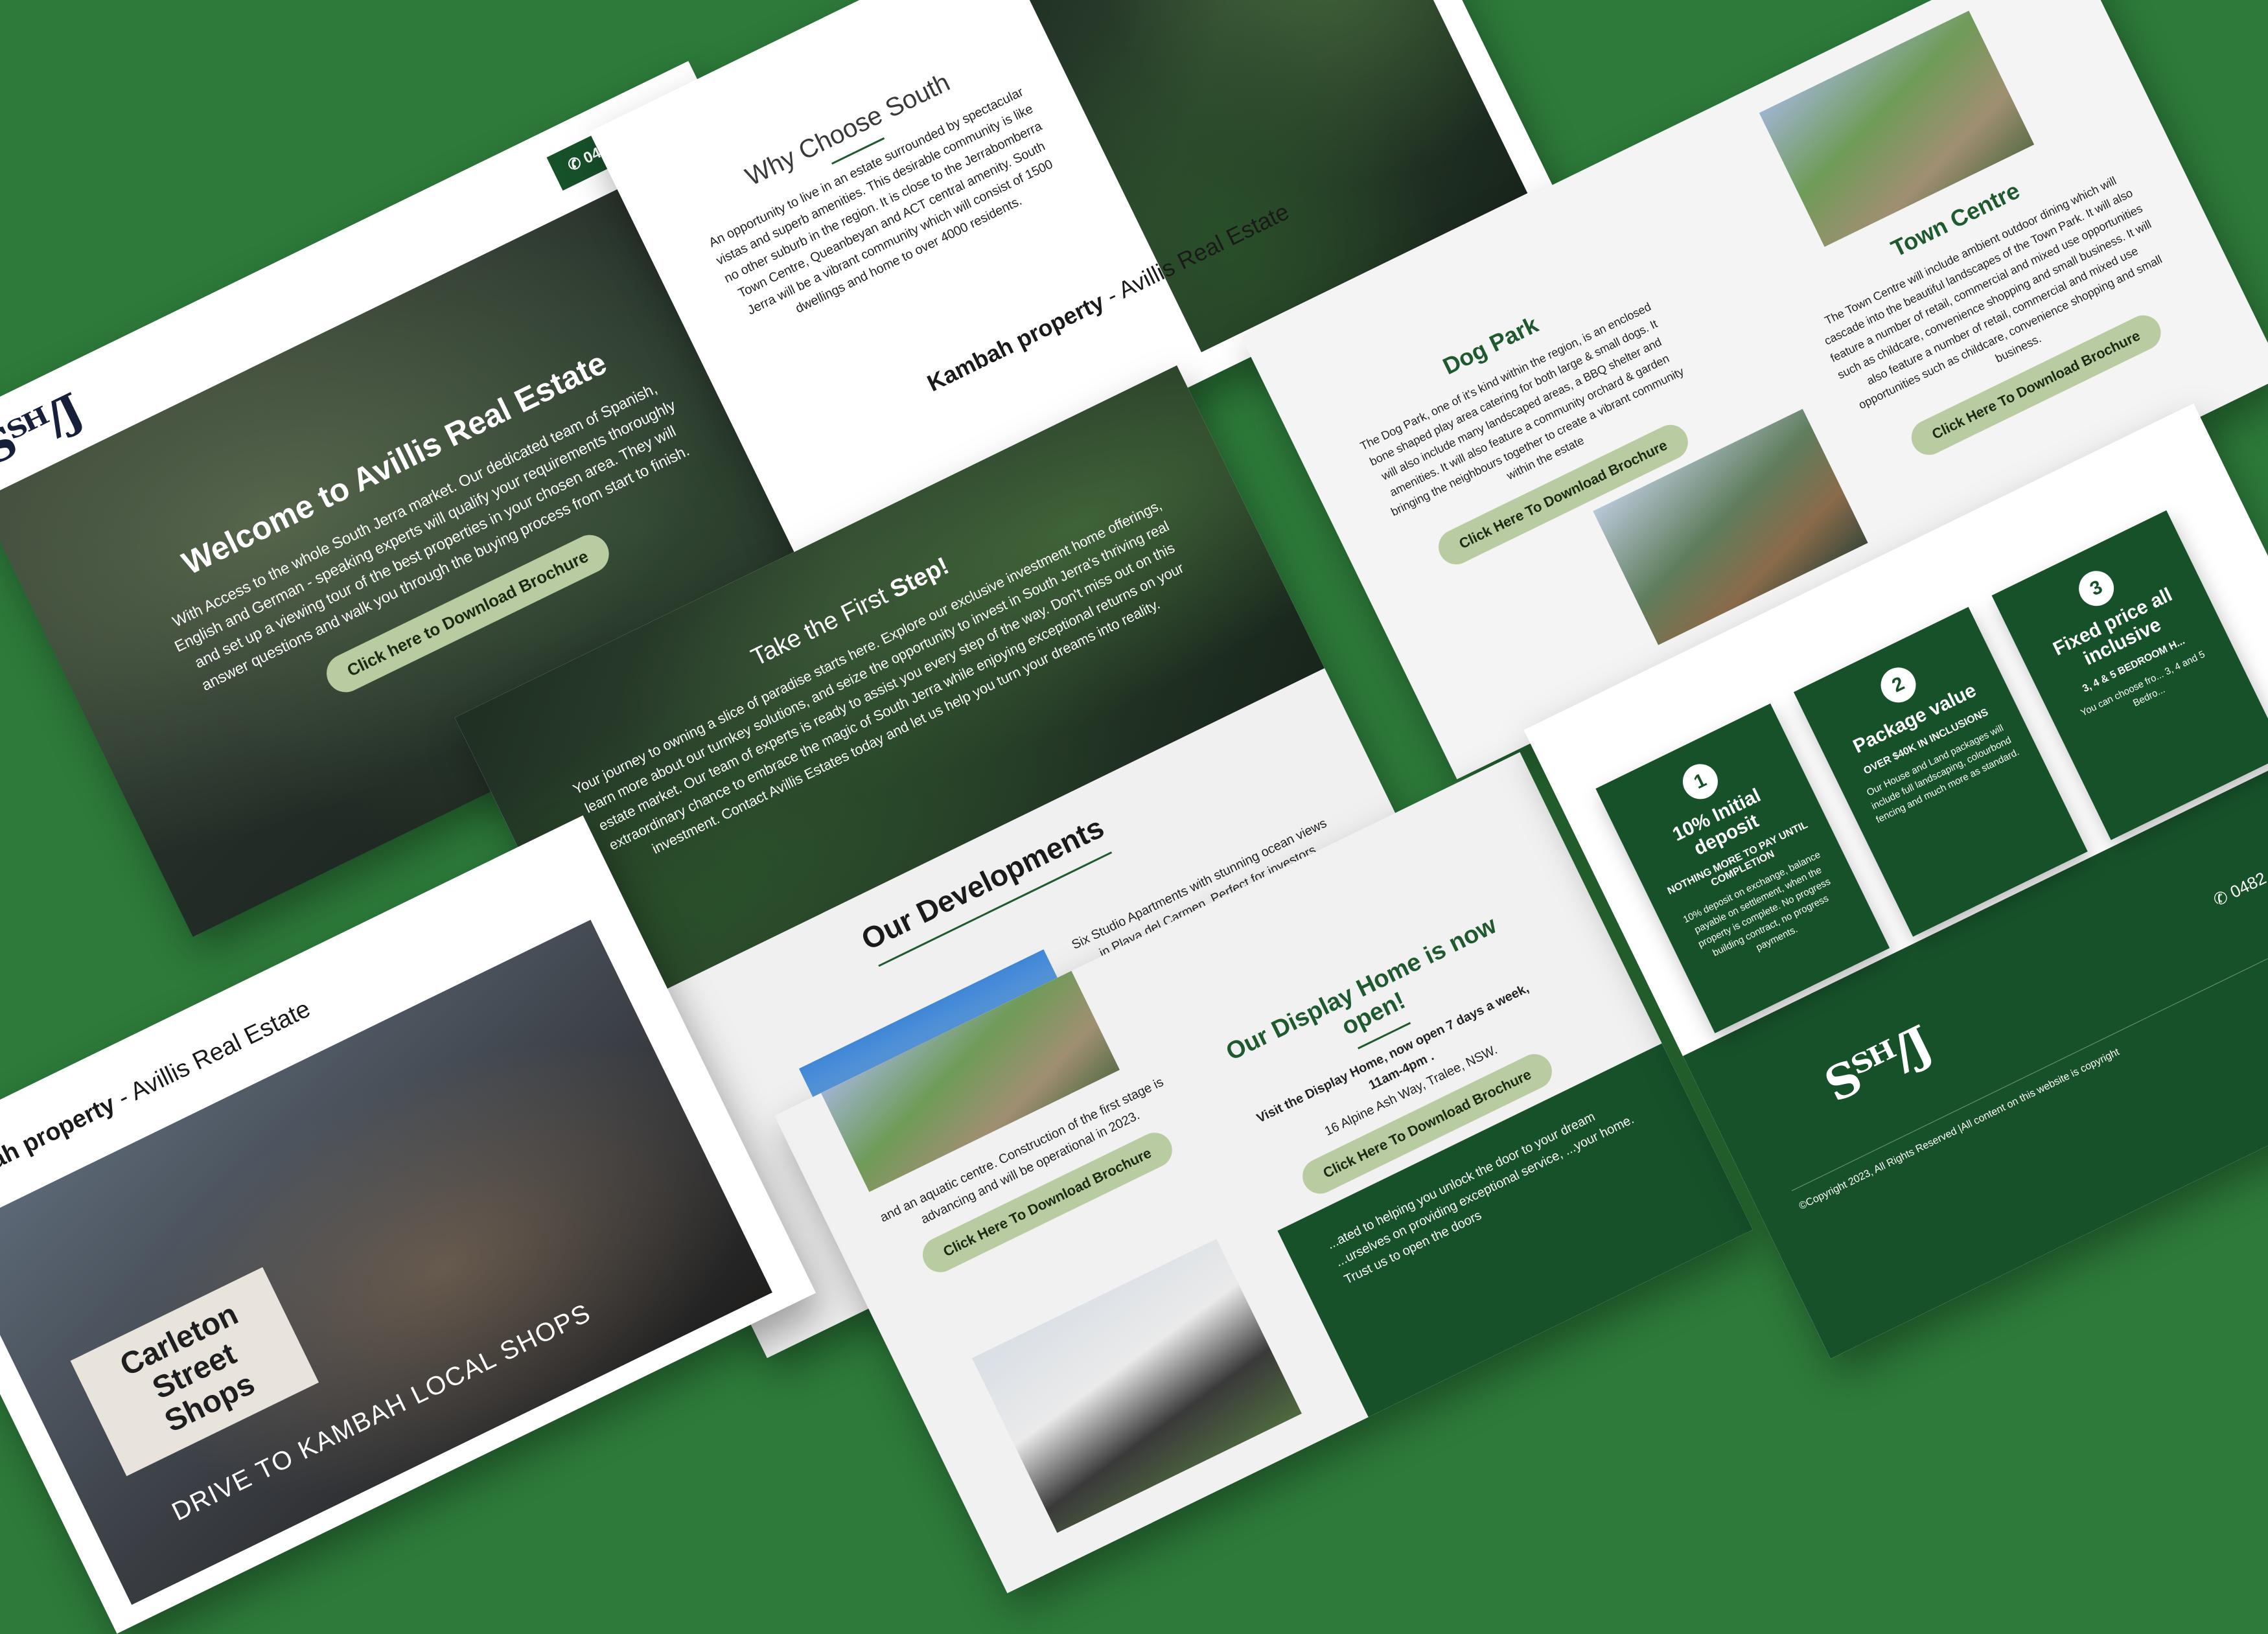 Image resolution: width=2268 pixels, height=1634 pixels. I want to click on footer-logo: Sᵀᴴ/J, so click(1877, 1064).